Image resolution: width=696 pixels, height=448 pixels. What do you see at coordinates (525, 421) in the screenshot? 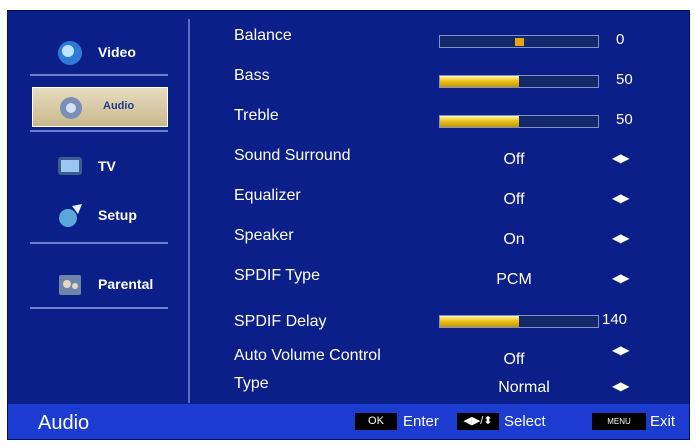
I see `select-label: Select` at bounding box center [525, 421].